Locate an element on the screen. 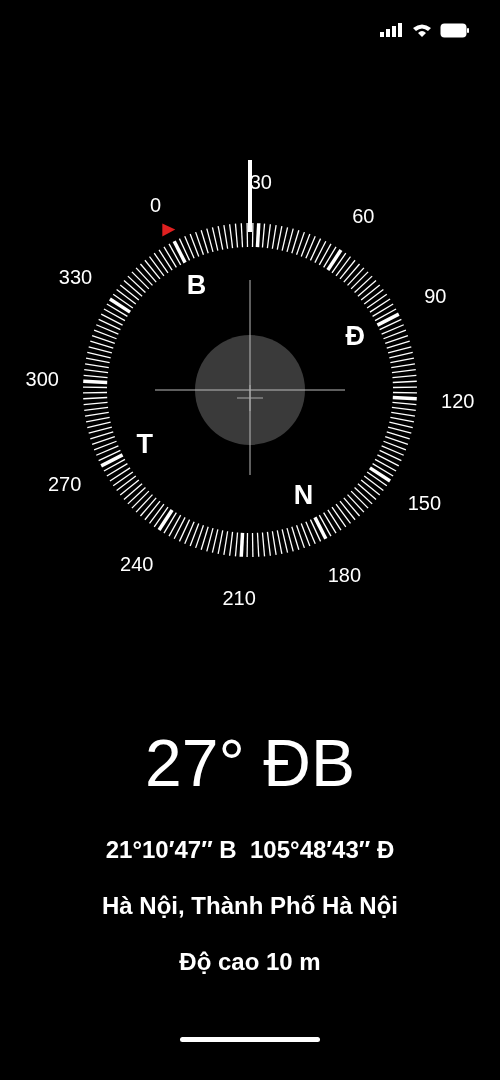  location-text: Hà Nội, Thành Phố Hà Nội is located at coordinates (250, 906).